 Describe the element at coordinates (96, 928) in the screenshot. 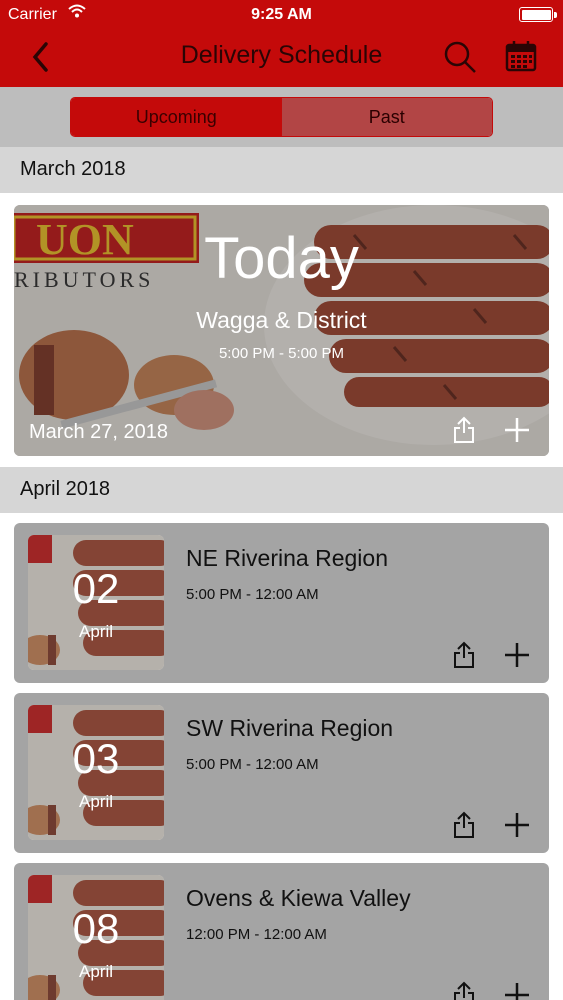

I see `delivery-day: 08` at that location.